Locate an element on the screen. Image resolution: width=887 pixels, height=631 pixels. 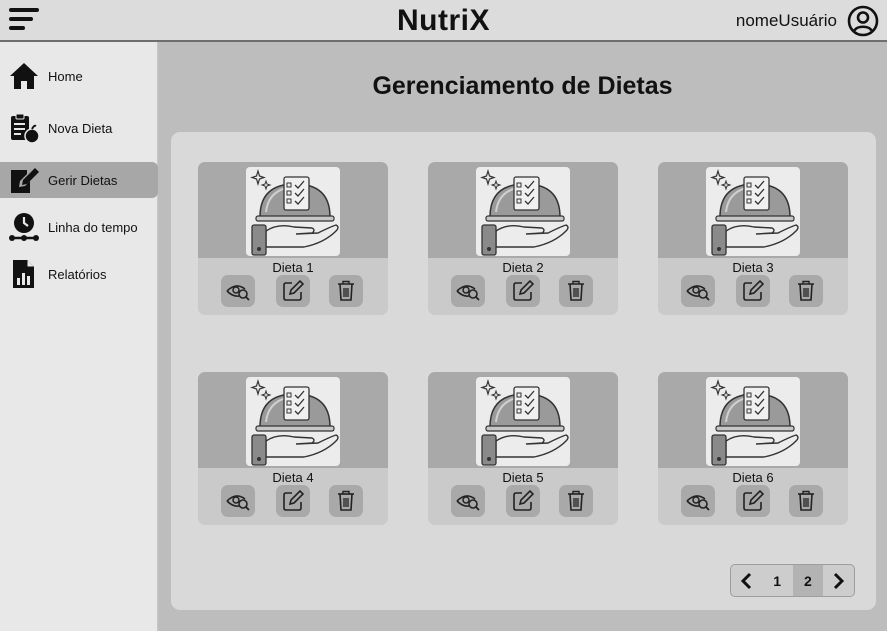
diet-card: Dieta 1 is located at coordinates (293, 238).